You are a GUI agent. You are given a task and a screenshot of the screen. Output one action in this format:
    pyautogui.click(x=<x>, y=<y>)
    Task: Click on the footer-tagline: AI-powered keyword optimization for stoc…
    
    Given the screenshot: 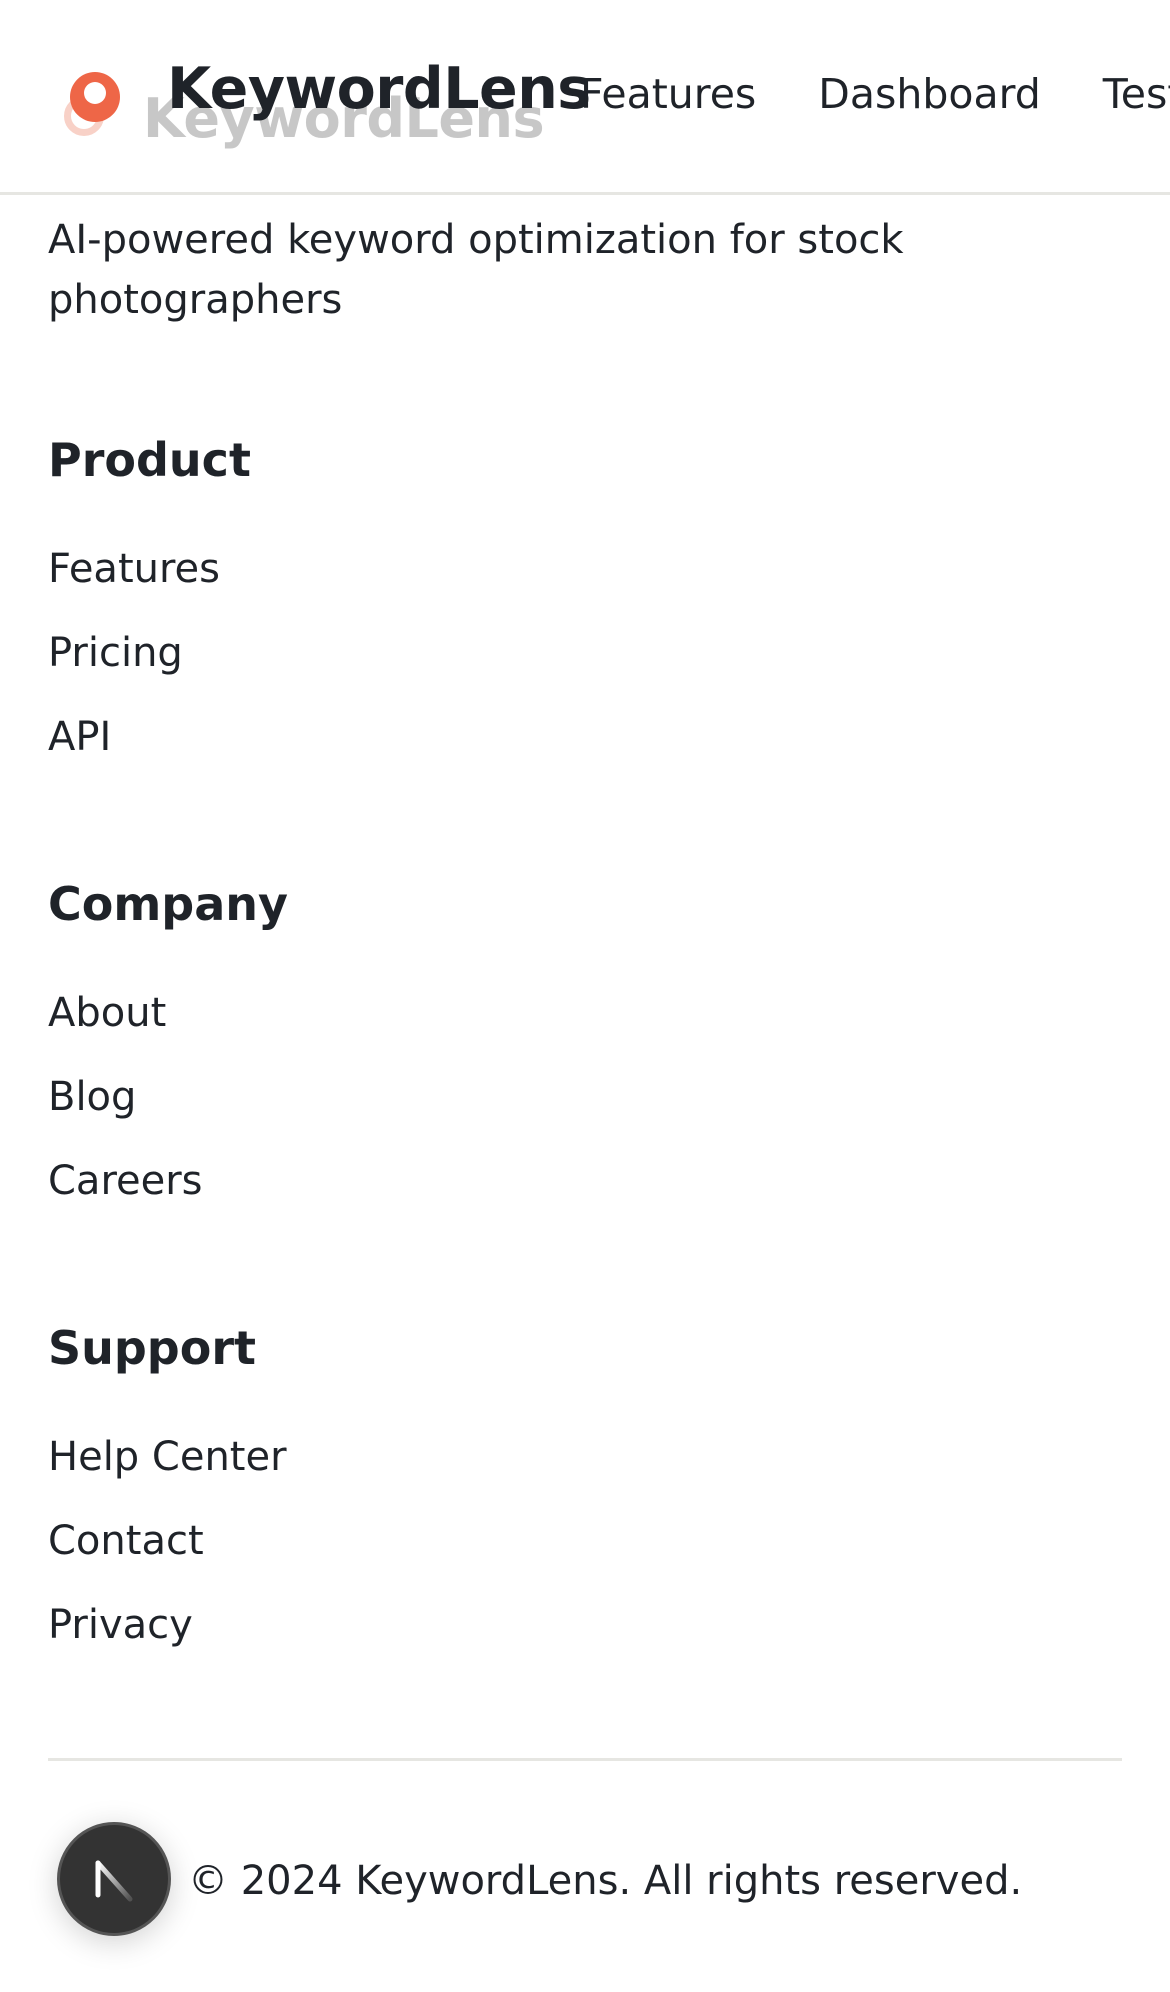 What is the action you would take?
    pyautogui.click(x=476, y=270)
    